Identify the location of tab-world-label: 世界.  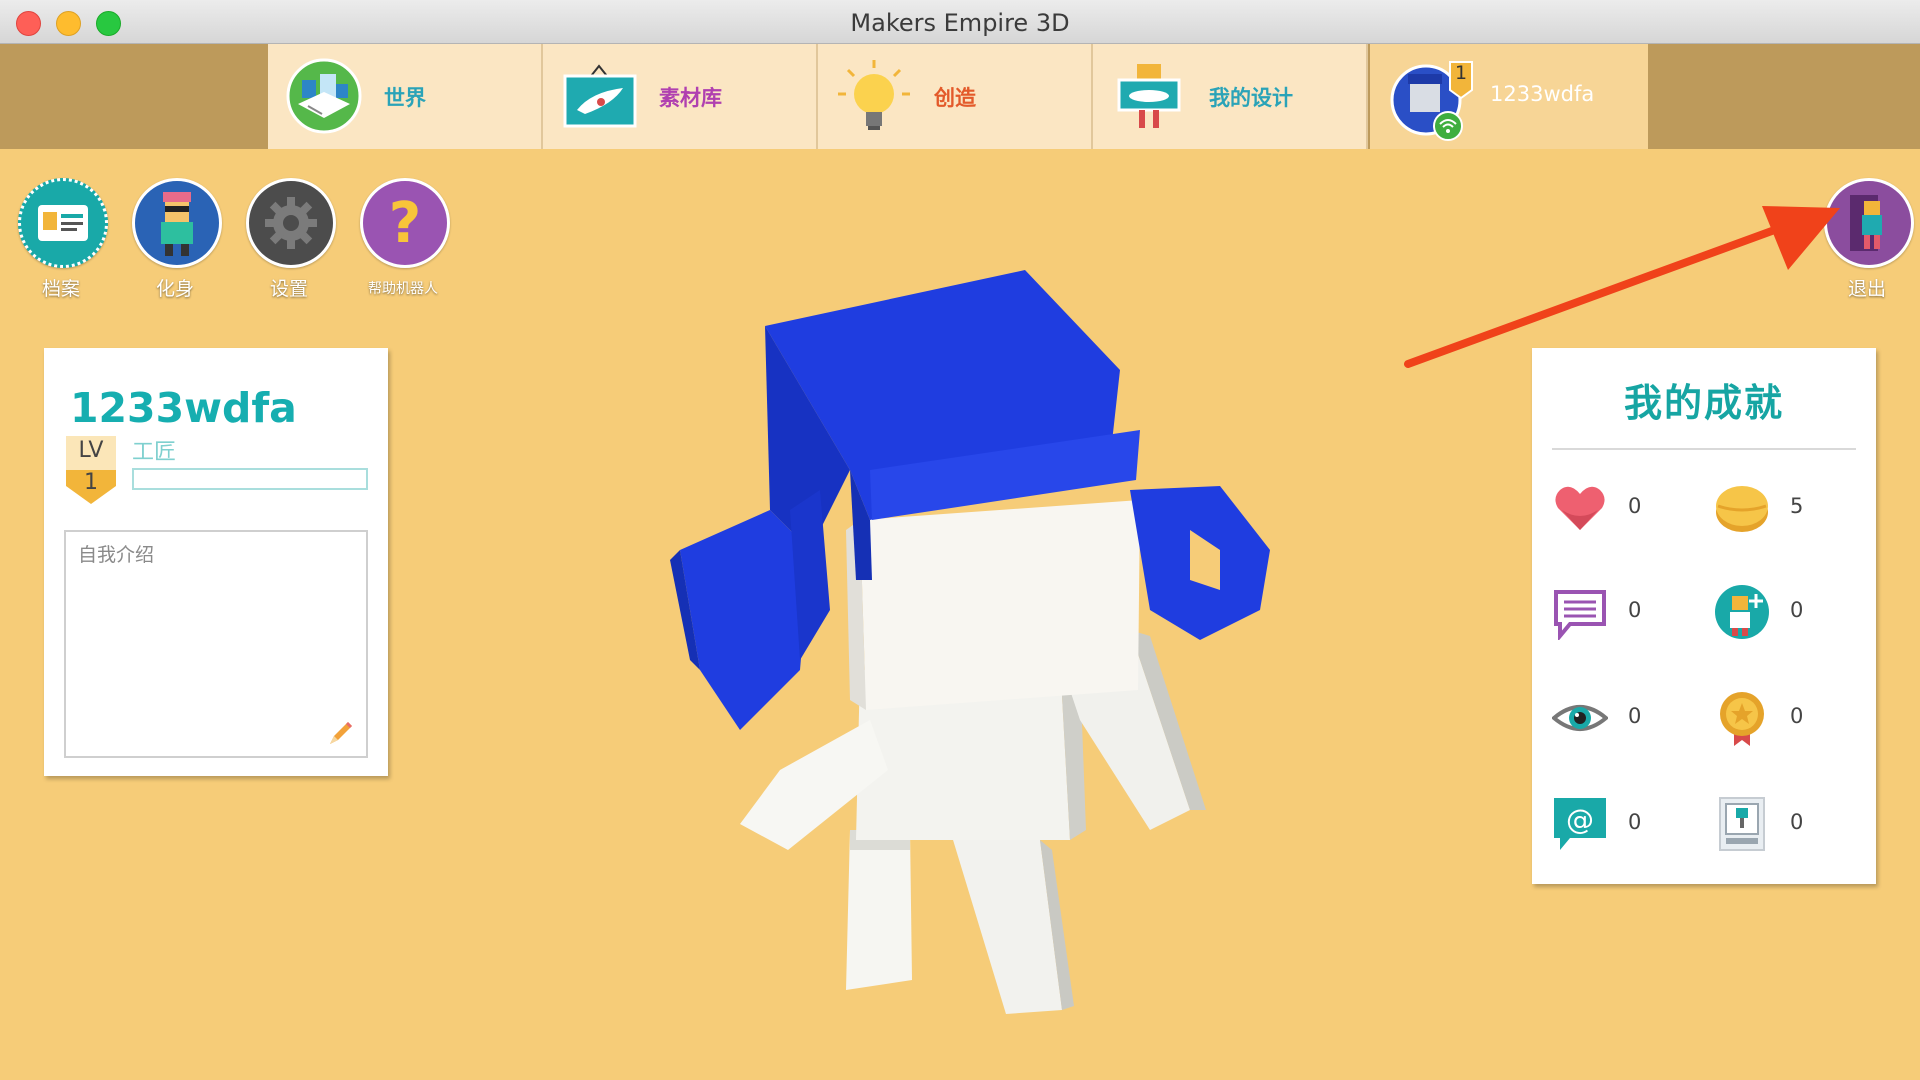
(405, 98).